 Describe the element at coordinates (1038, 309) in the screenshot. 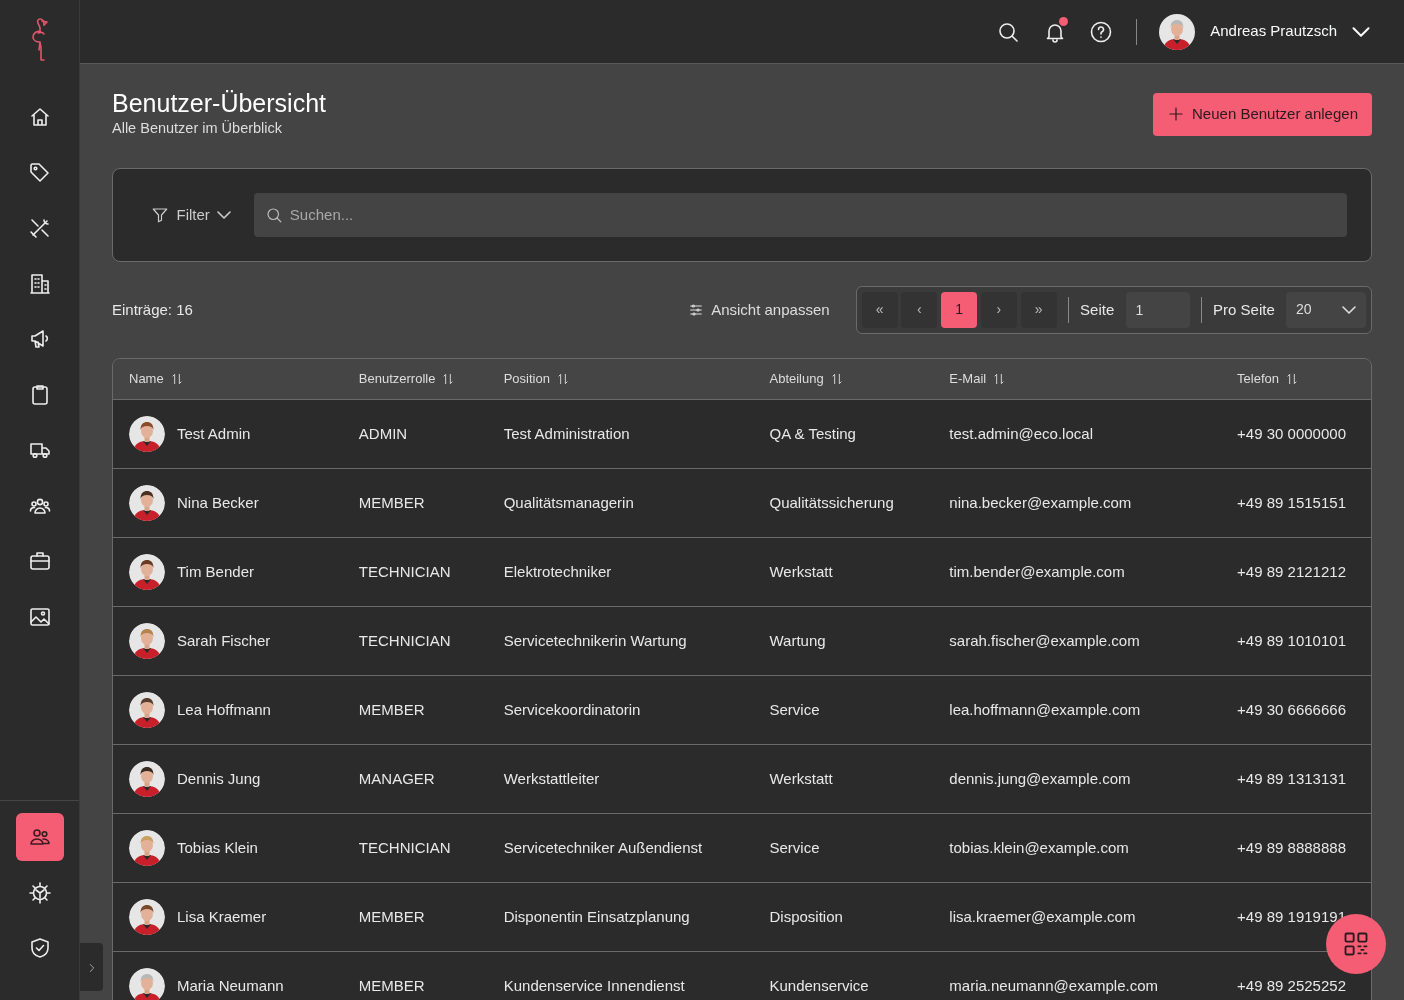

I see `page-button: »` at that location.